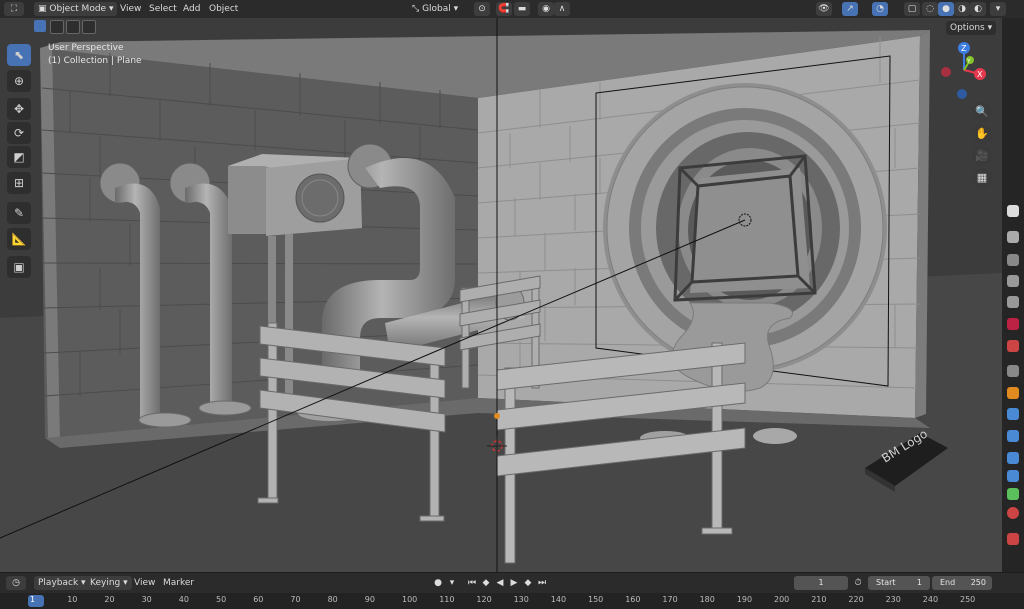 Image resolution: width=1024 pixels, height=609 pixels. What do you see at coordinates (482, 9) in the screenshot?
I see `pivot-icon: ⊙` at bounding box center [482, 9].